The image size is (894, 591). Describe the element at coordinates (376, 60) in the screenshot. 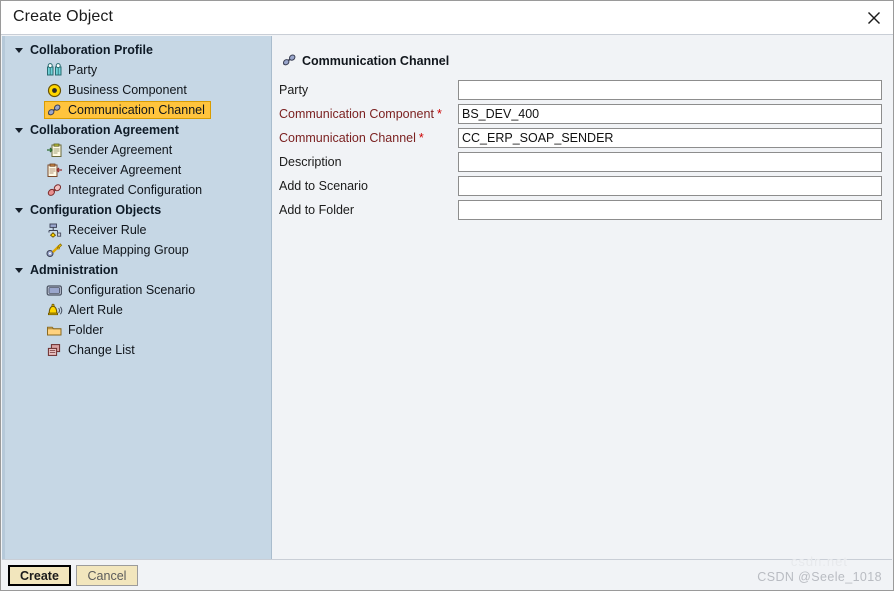

I see `panel-heading-label: Communication Channel` at that location.